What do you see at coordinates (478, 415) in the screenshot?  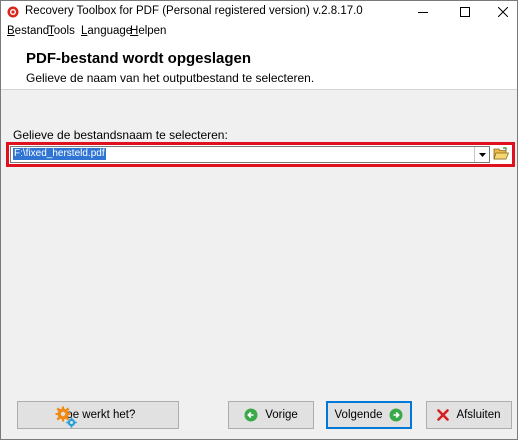 I see `exit-label: Afsluiten` at bounding box center [478, 415].